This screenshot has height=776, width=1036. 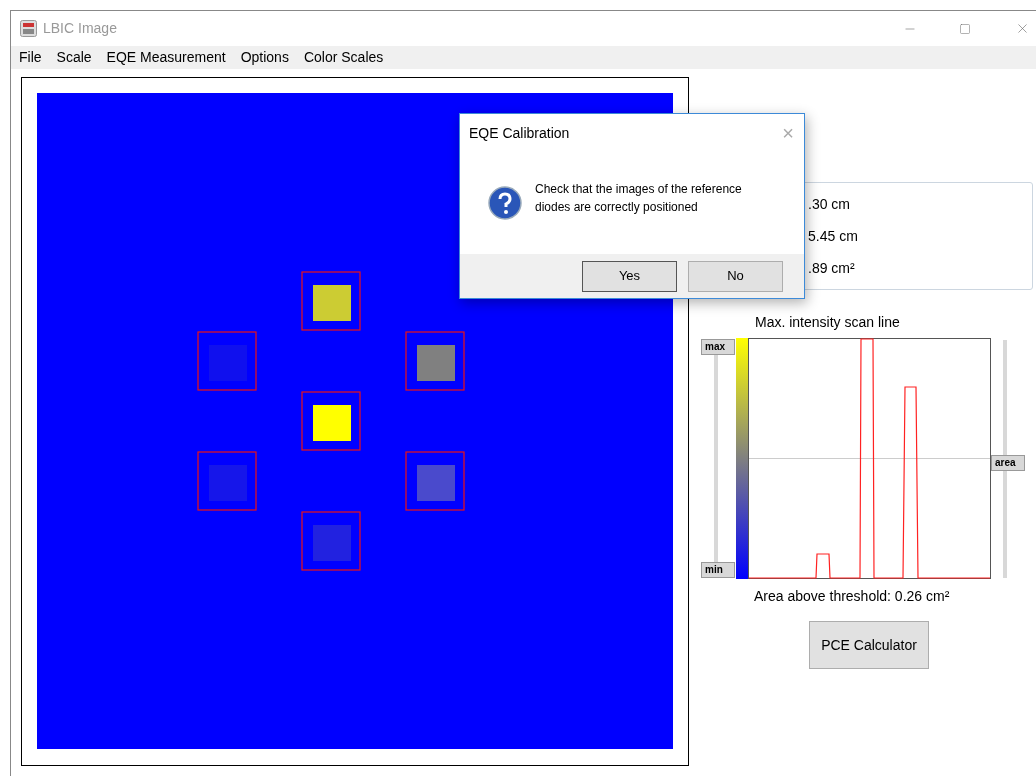 I want to click on maximize-icon, so click(x=965, y=28).